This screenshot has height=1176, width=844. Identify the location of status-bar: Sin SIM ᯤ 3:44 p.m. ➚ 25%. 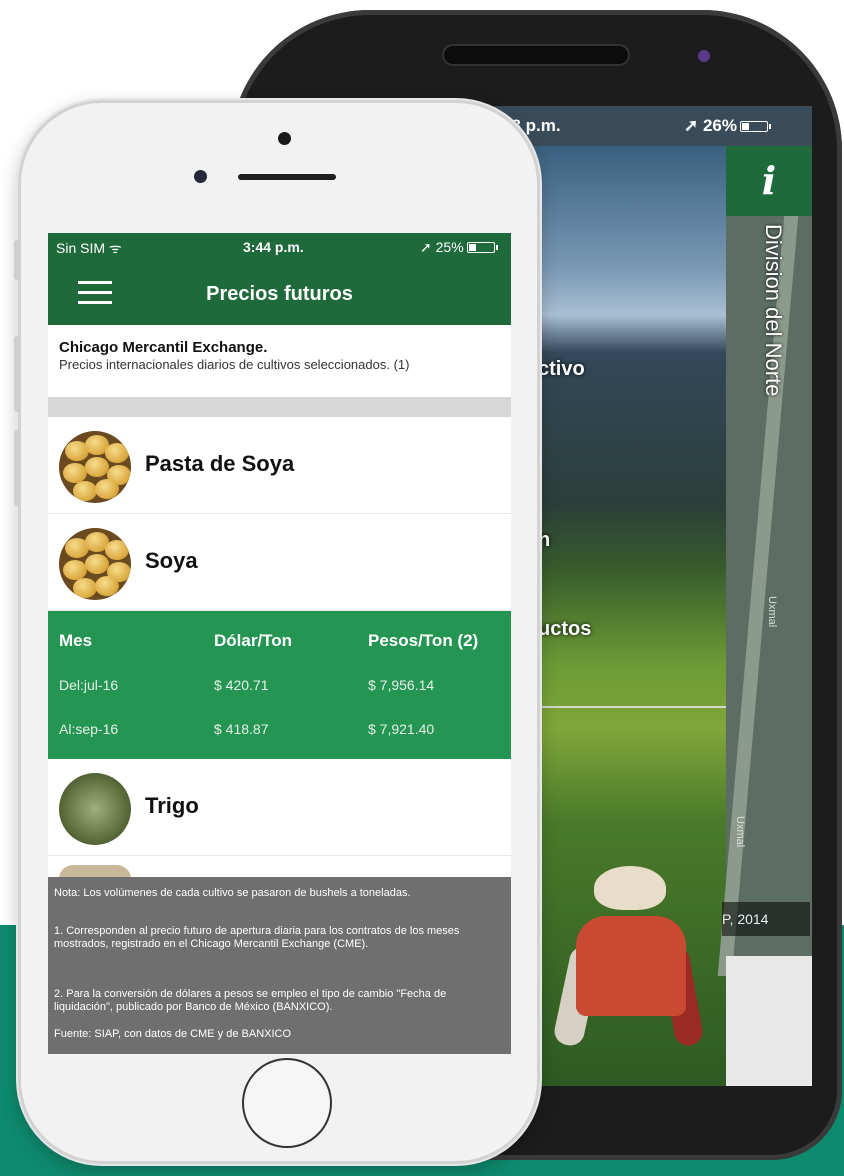
(279, 247).